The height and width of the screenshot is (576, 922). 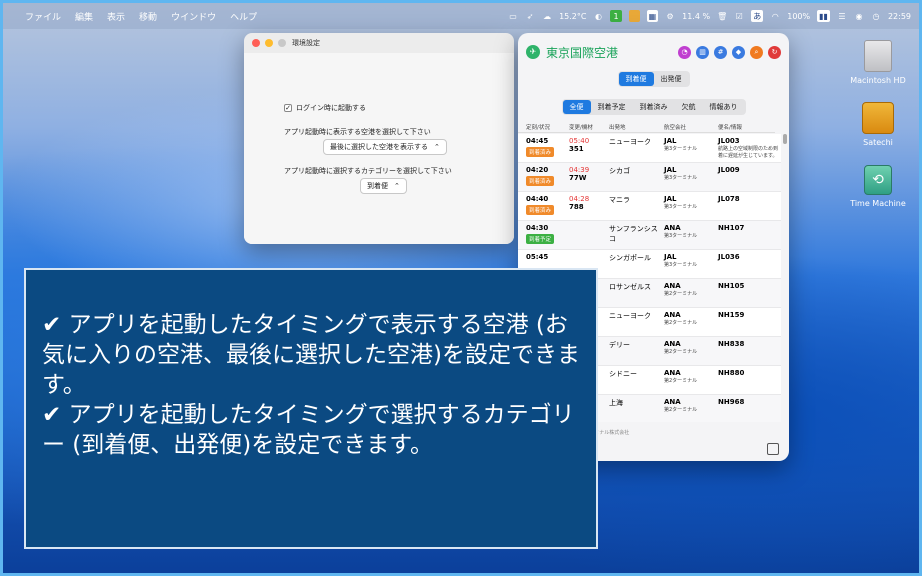 What do you see at coordinates (583, 127) in the screenshot?
I see `col-changed: 変更/機材` at bounding box center [583, 127].